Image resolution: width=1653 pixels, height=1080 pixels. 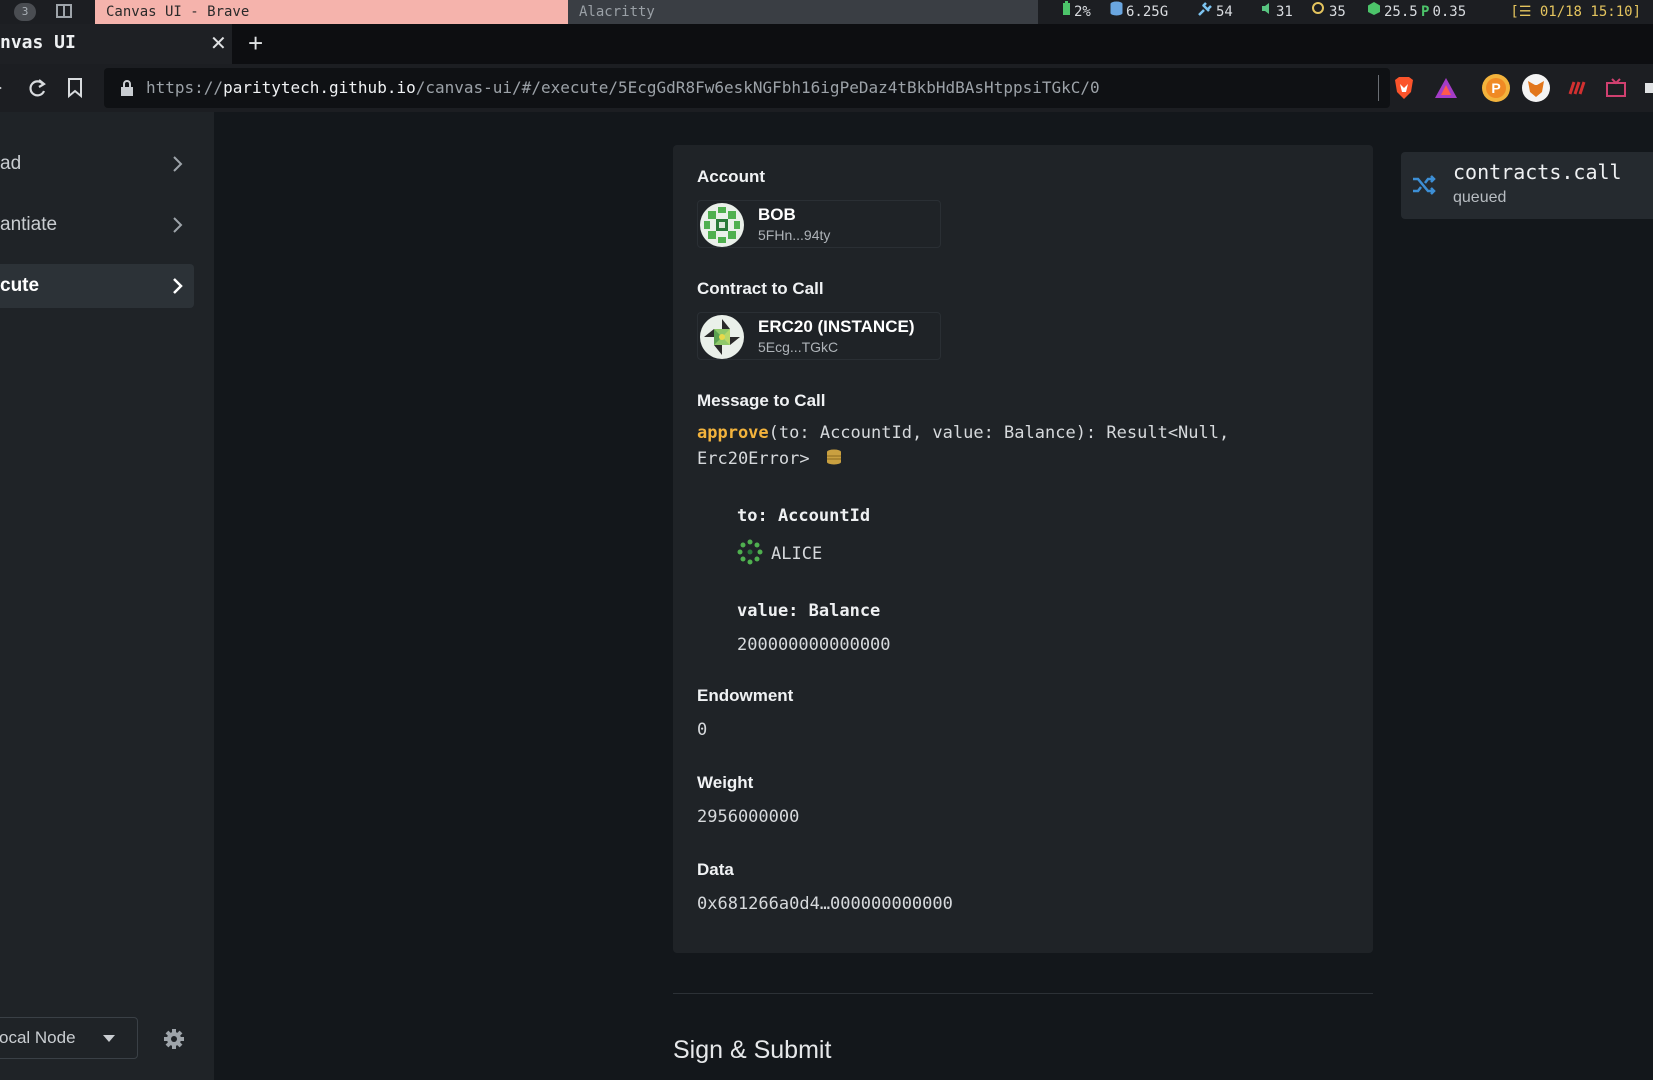 I want to click on plug-icon, so click(x=1205, y=12).